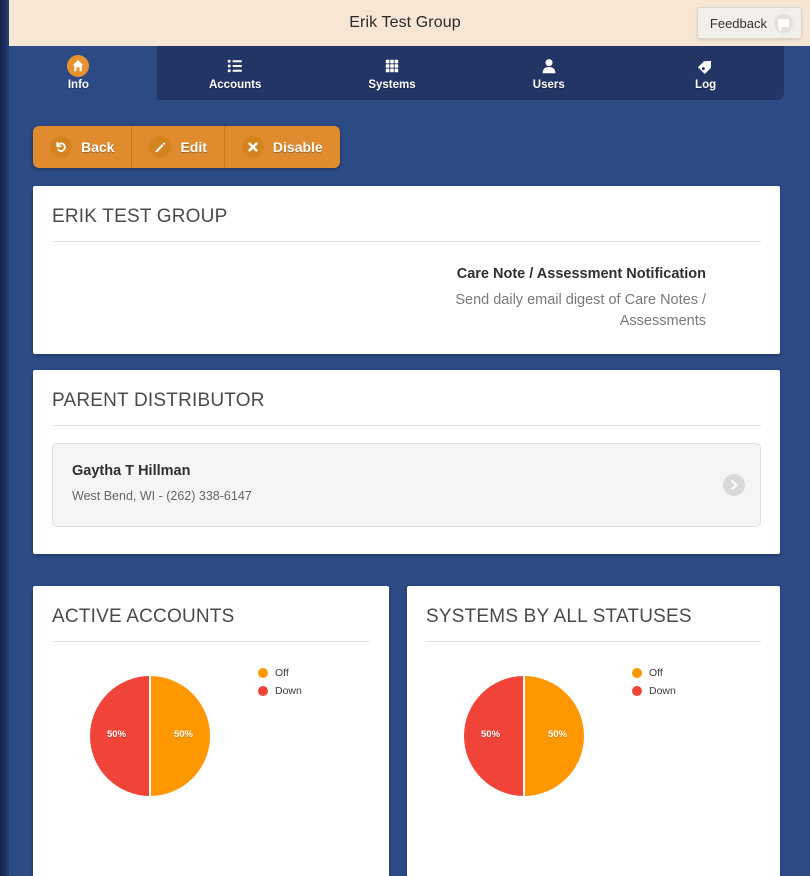  I want to click on page-title: Erik Test Group, so click(405, 22).